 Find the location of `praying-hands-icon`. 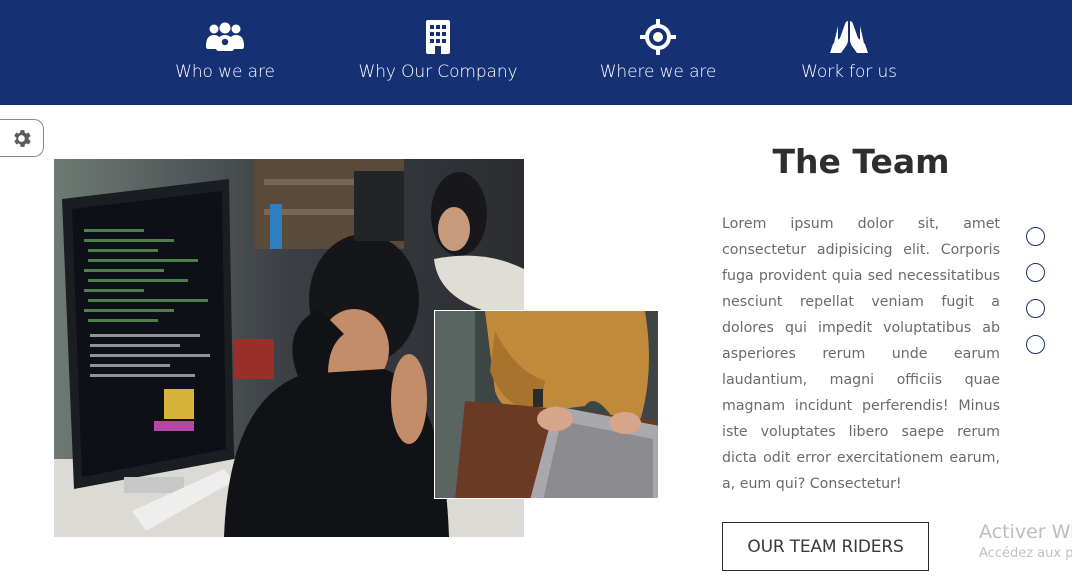

praying-hands-icon is located at coordinates (849, 37).